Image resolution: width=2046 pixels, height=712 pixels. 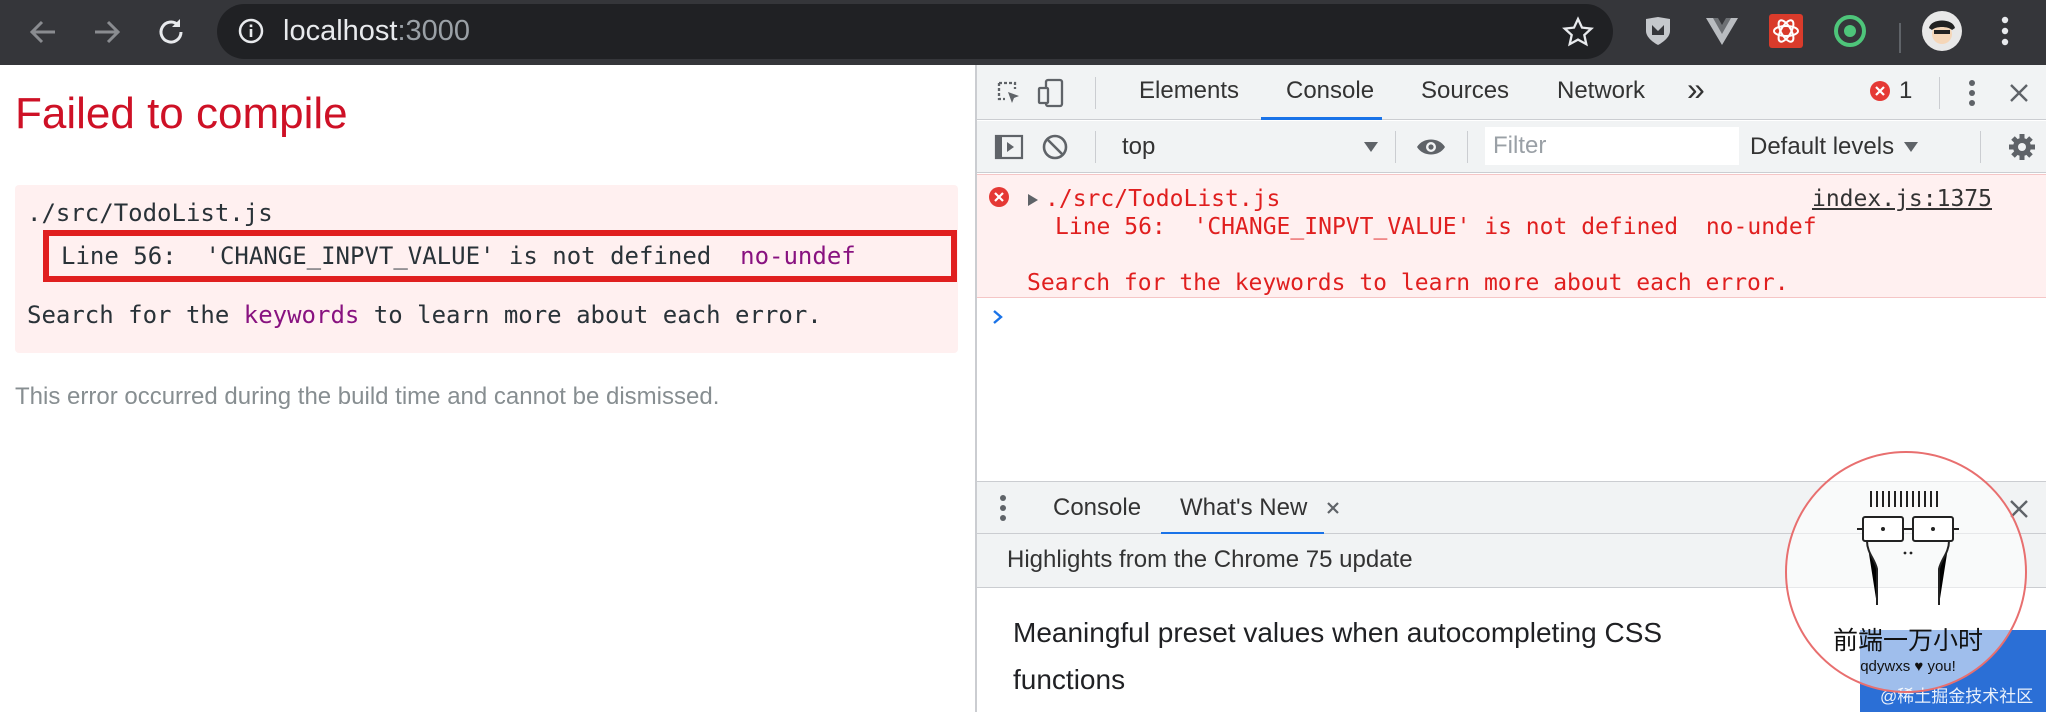 What do you see at coordinates (1511, 92) in the screenshot?
I see `devtools-tab-bar: Elements Console Sources Network » 1` at bounding box center [1511, 92].